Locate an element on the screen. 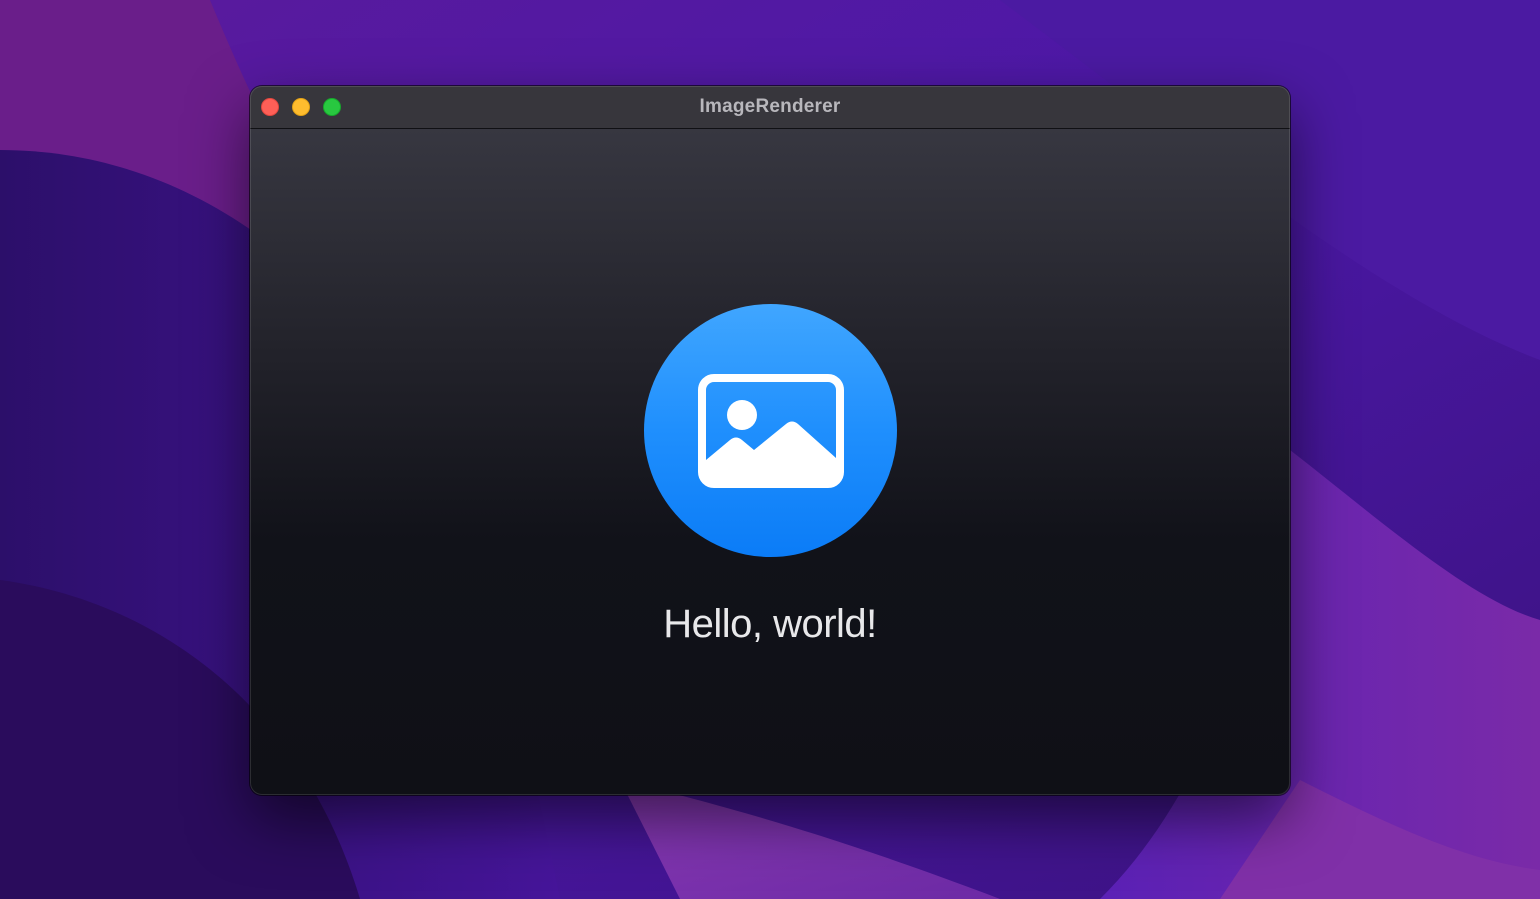 The width and height of the screenshot is (1540, 899). window-title: ImageRenderer is located at coordinates (770, 106).